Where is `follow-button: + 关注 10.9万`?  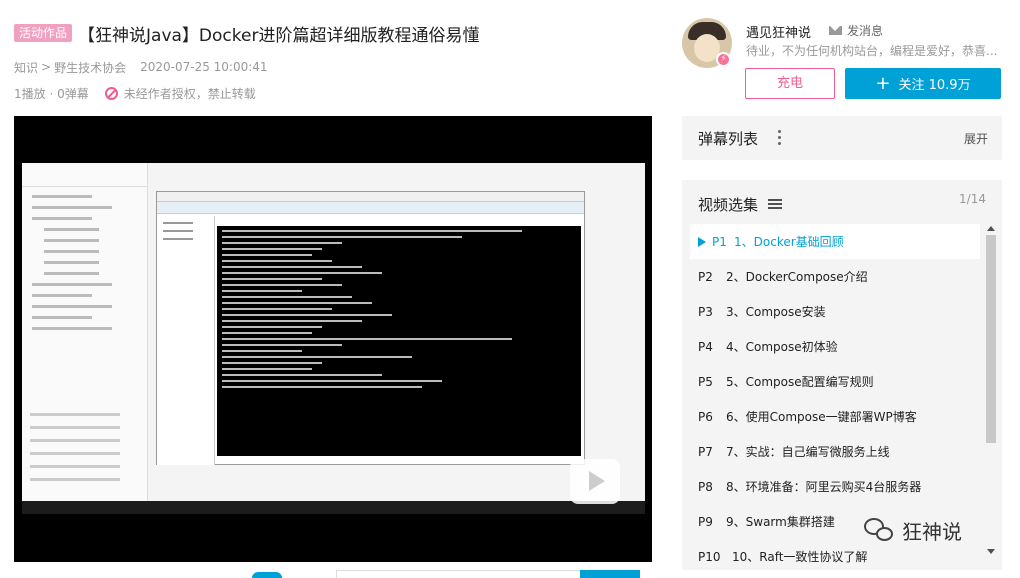 follow-button: + 关注 10.9万 is located at coordinates (923, 83).